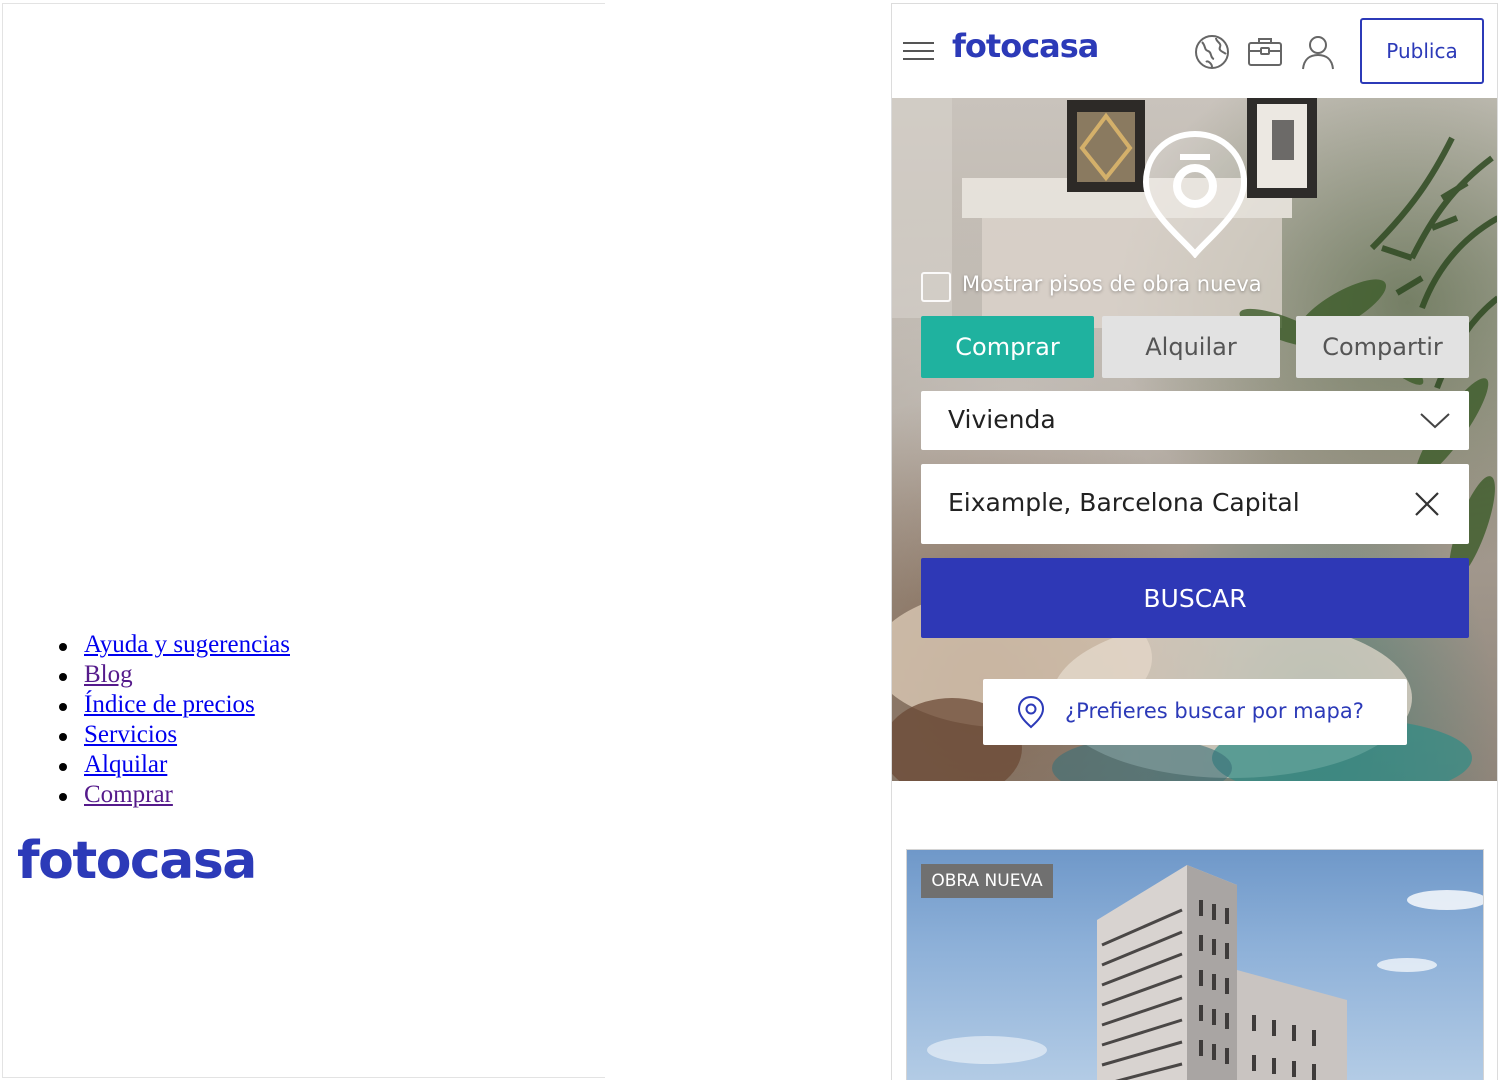 This screenshot has width=1500, height=1080. What do you see at coordinates (1025, 46) in the screenshot?
I see `brand-logo: fotocasa` at bounding box center [1025, 46].